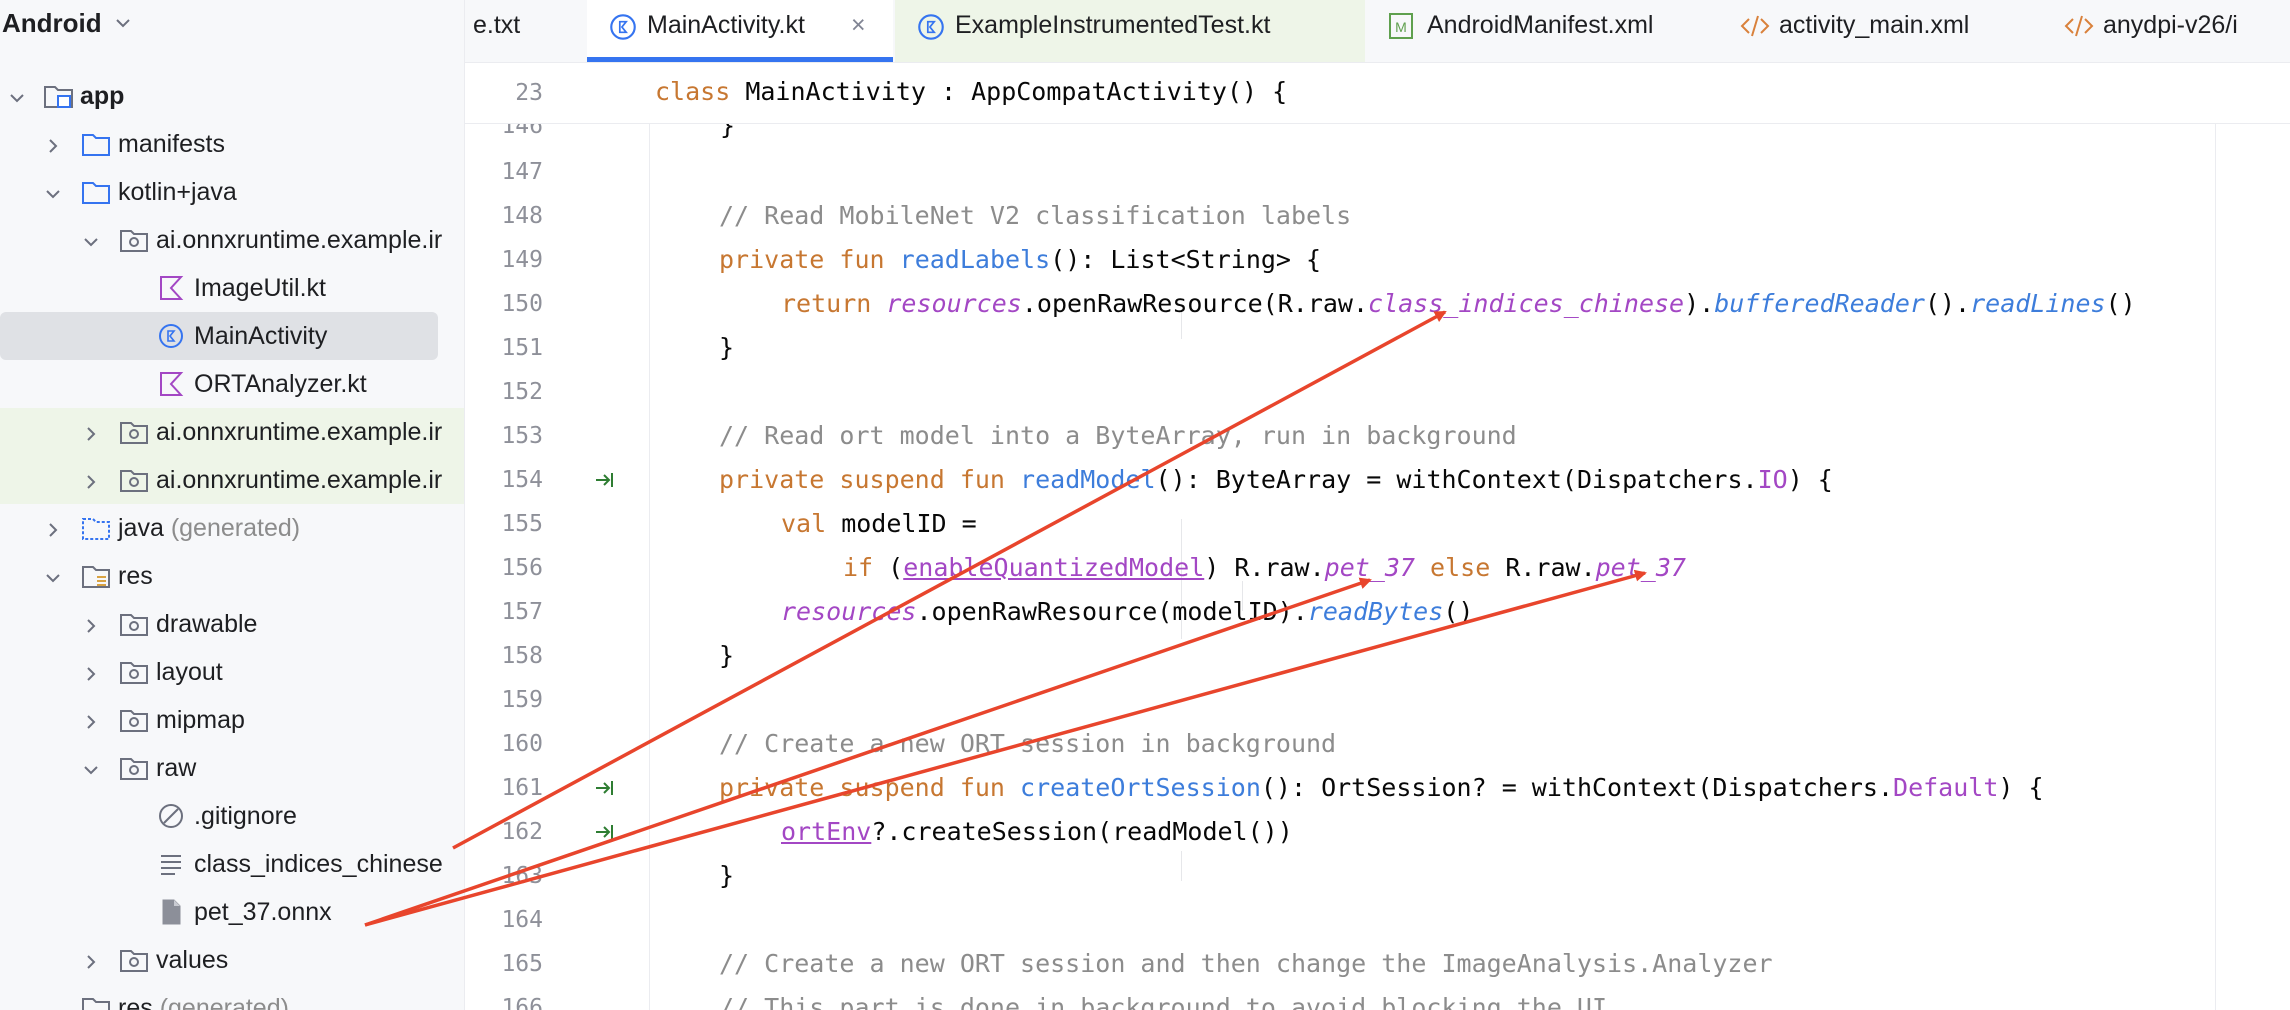  I want to click on line-number: 163, so click(522, 876).